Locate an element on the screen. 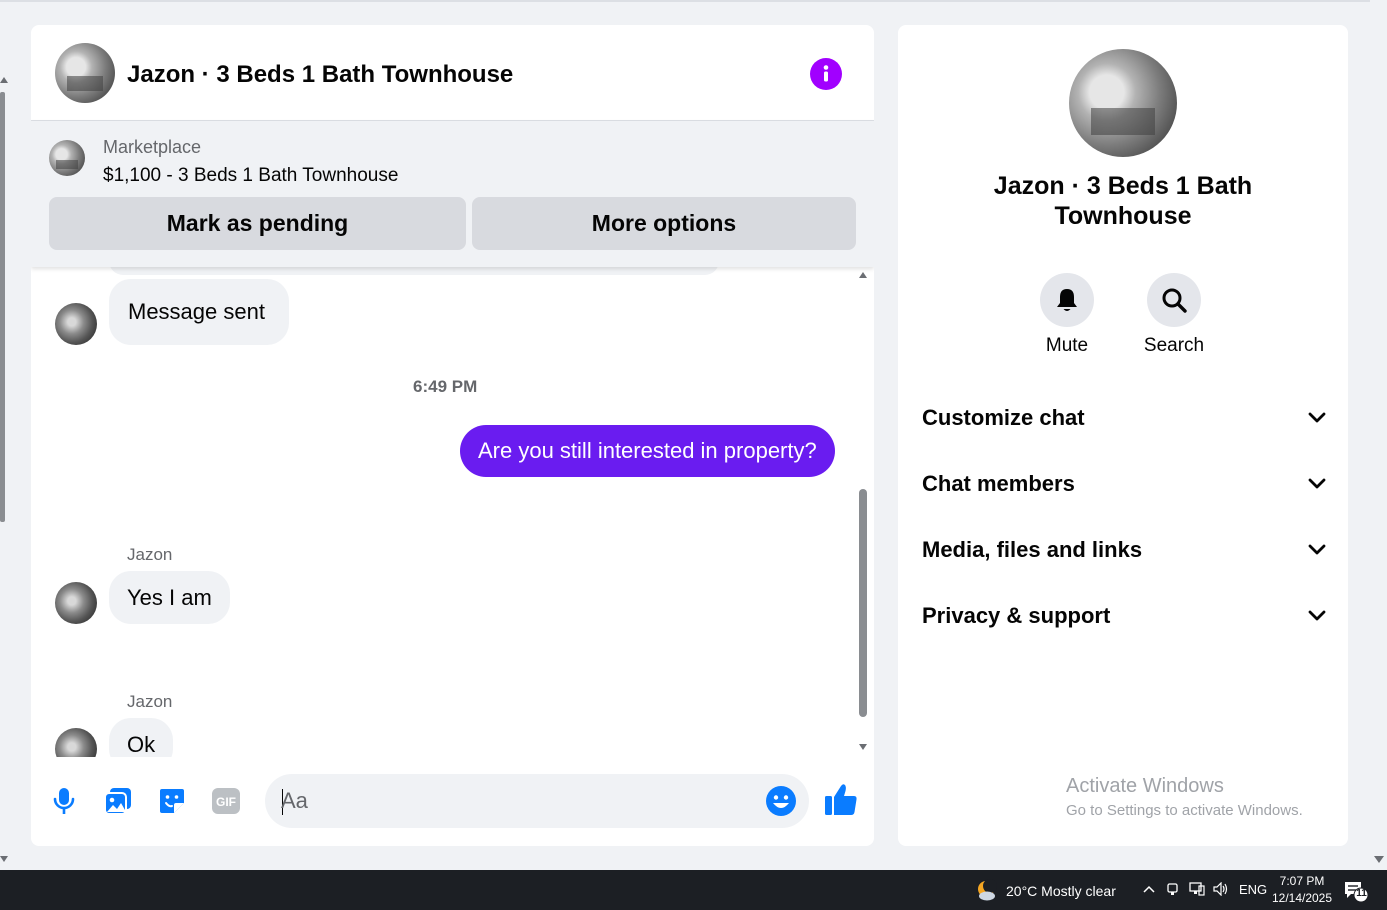  outgoing-message: Are you still interested in property? is located at coordinates (647, 451).